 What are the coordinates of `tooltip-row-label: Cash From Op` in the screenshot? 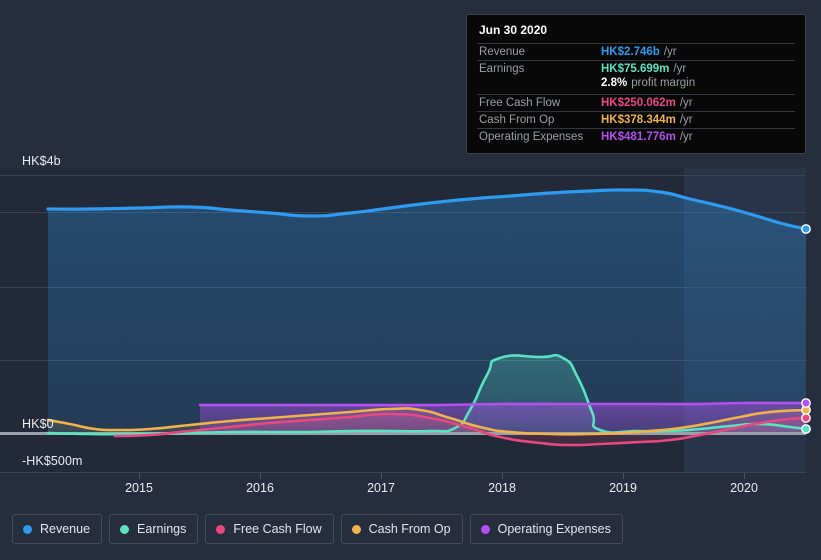 It's located at (517, 120).